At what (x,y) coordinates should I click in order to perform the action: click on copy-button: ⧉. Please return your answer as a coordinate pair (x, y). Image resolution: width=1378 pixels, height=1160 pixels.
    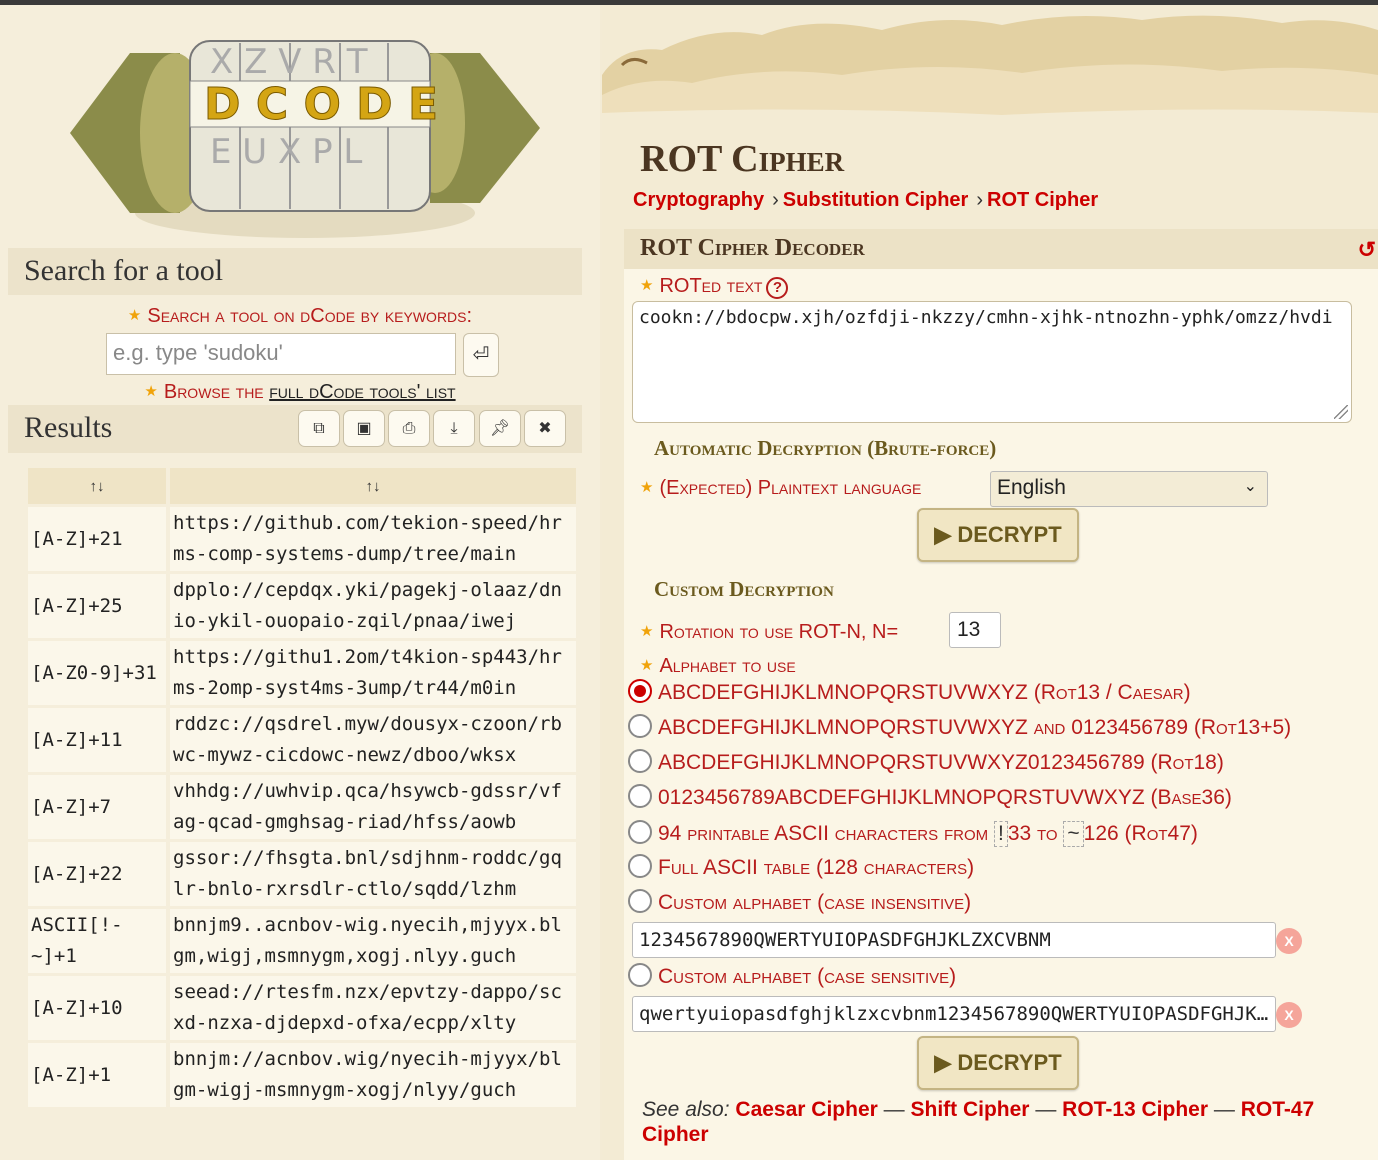
    Looking at the image, I should click on (319, 428).